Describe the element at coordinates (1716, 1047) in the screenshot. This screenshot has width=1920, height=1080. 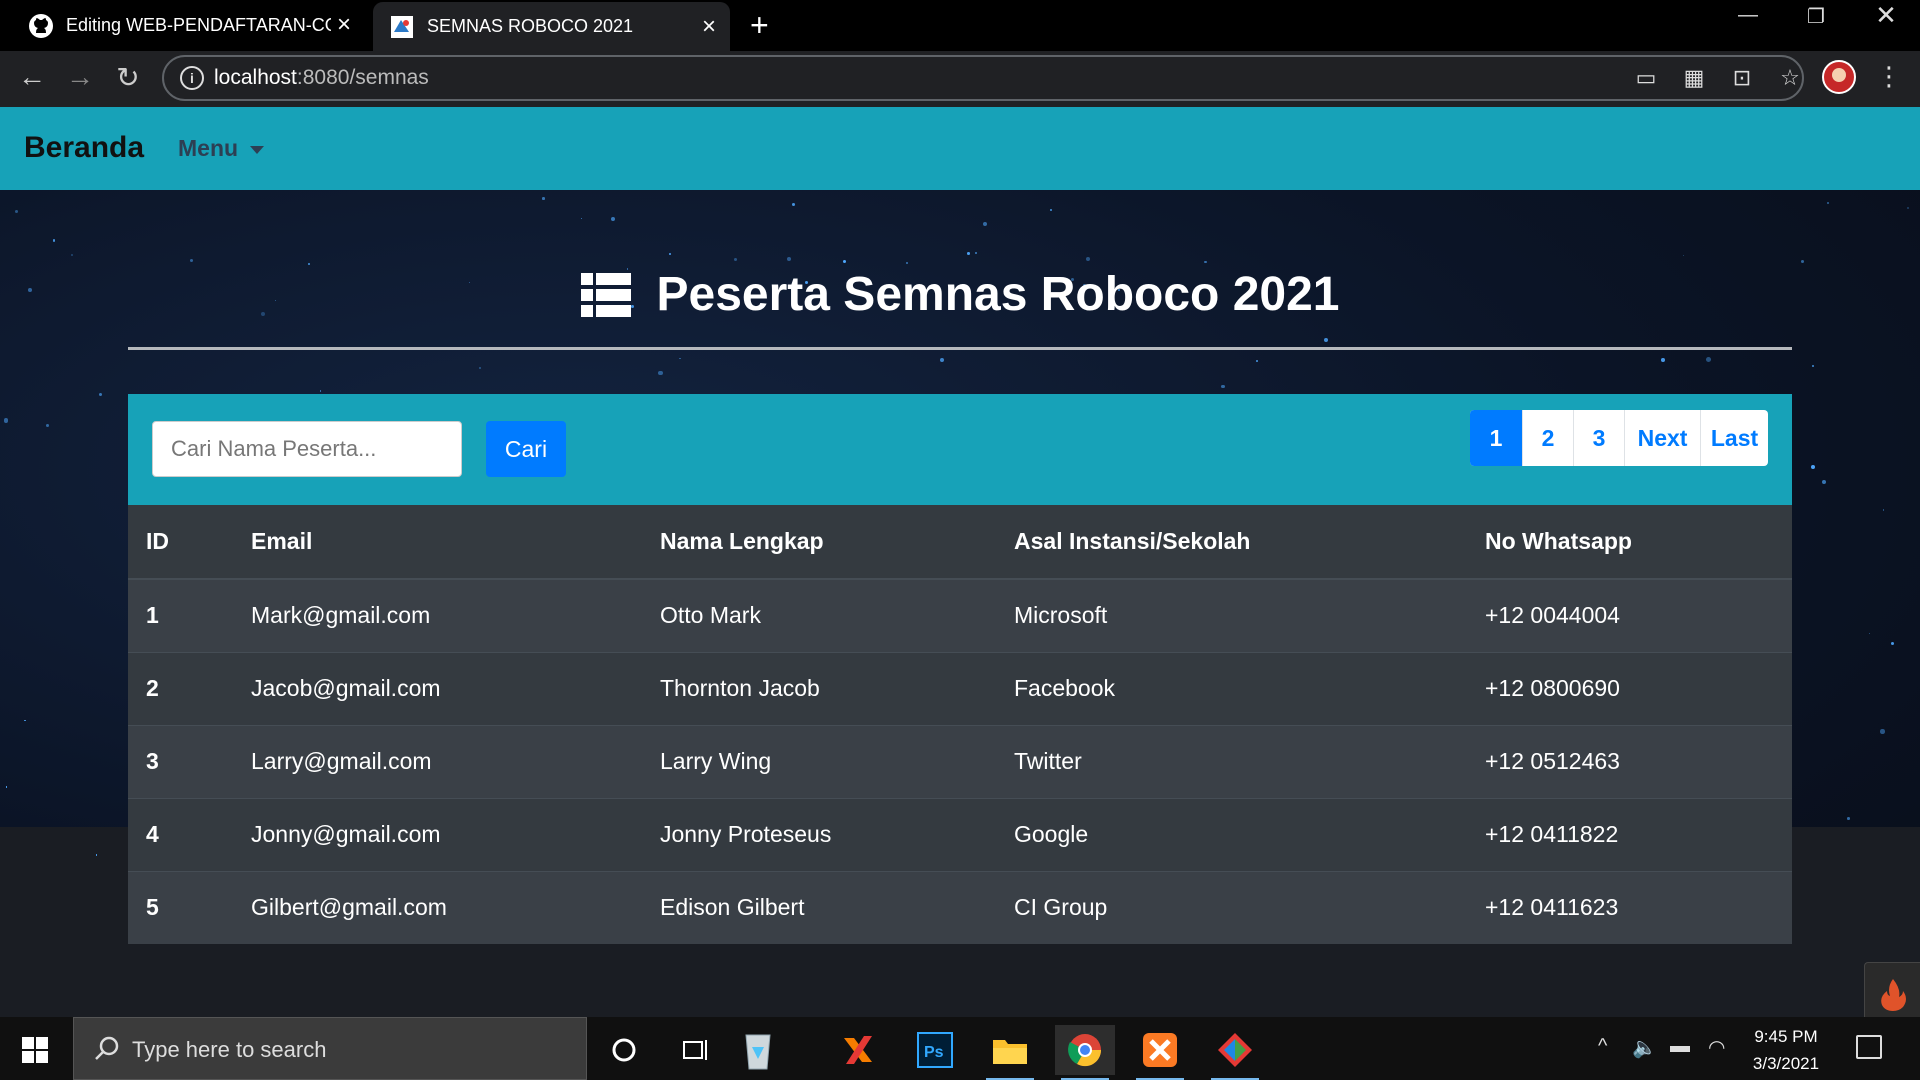
I see `wifi-icon: ◠` at that location.